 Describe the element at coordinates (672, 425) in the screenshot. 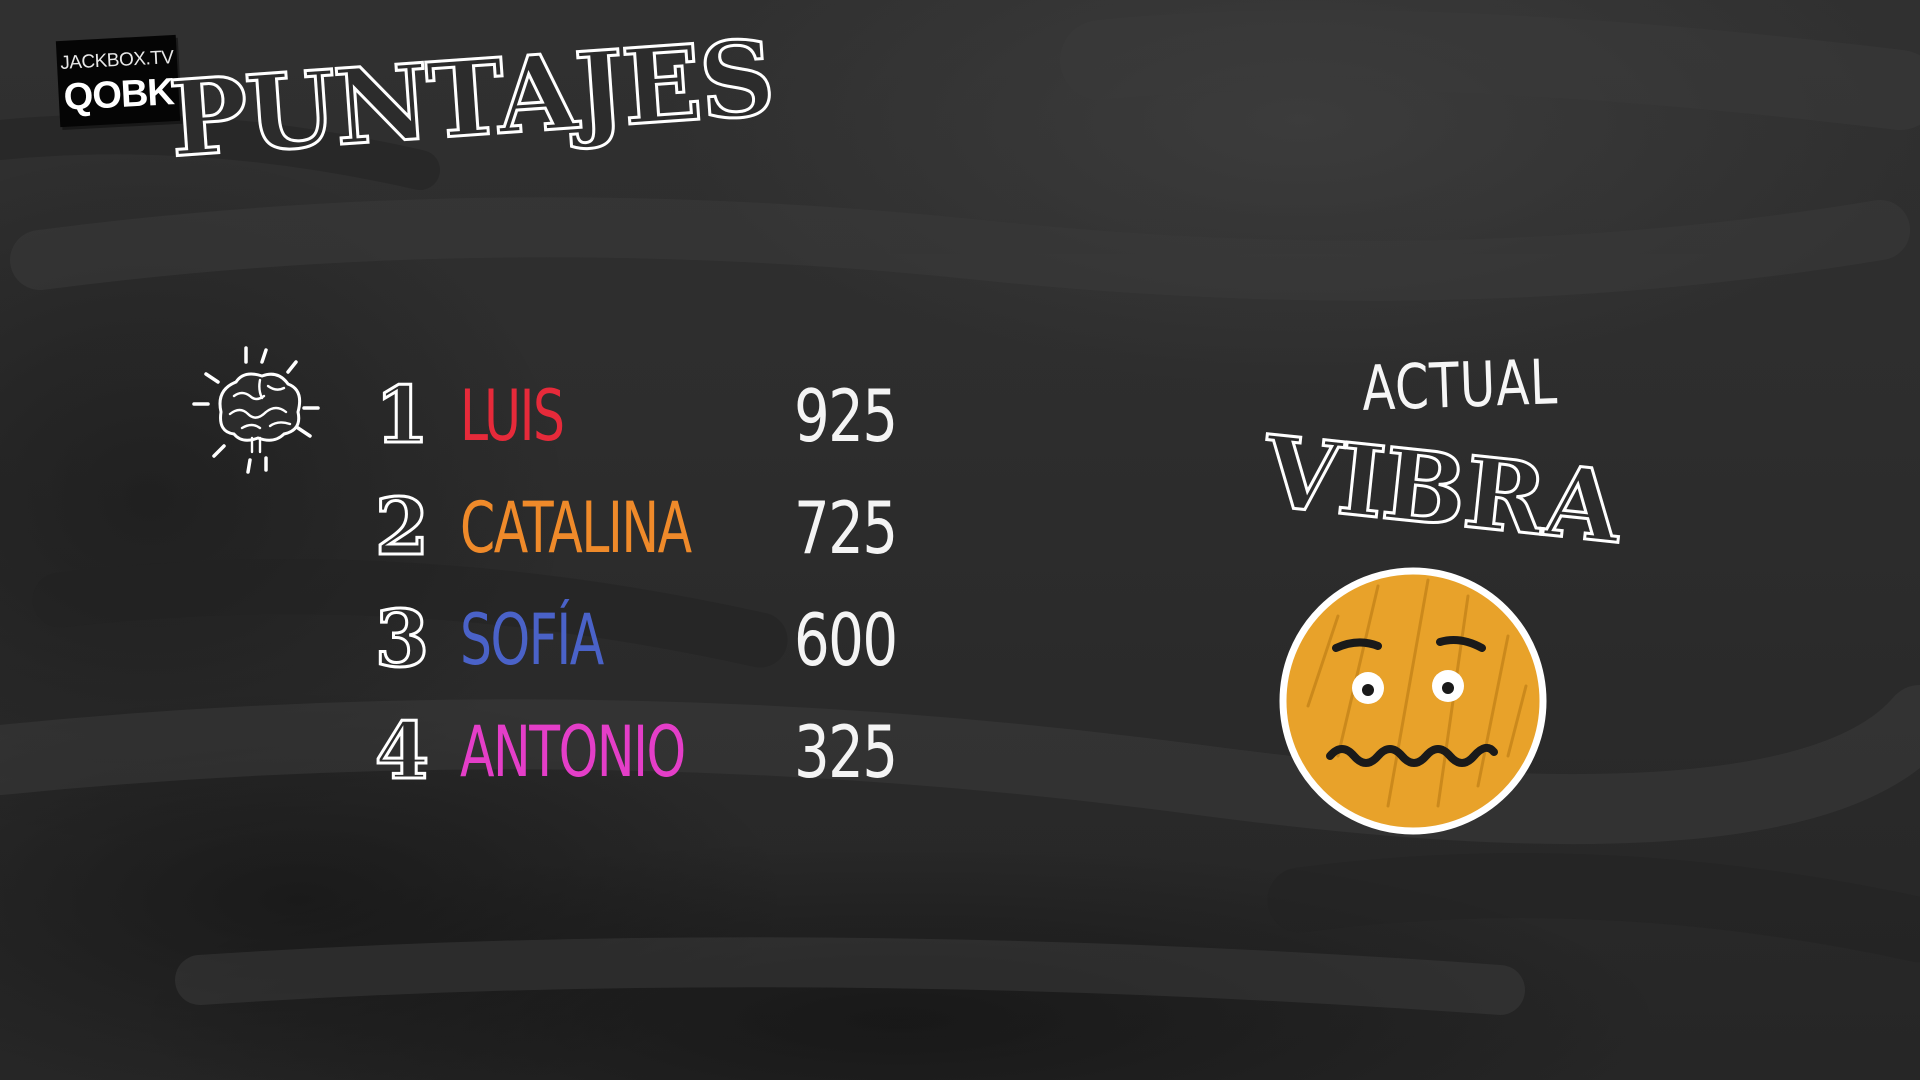

I see `leaderboard-row: 1 LUIS 925` at that location.